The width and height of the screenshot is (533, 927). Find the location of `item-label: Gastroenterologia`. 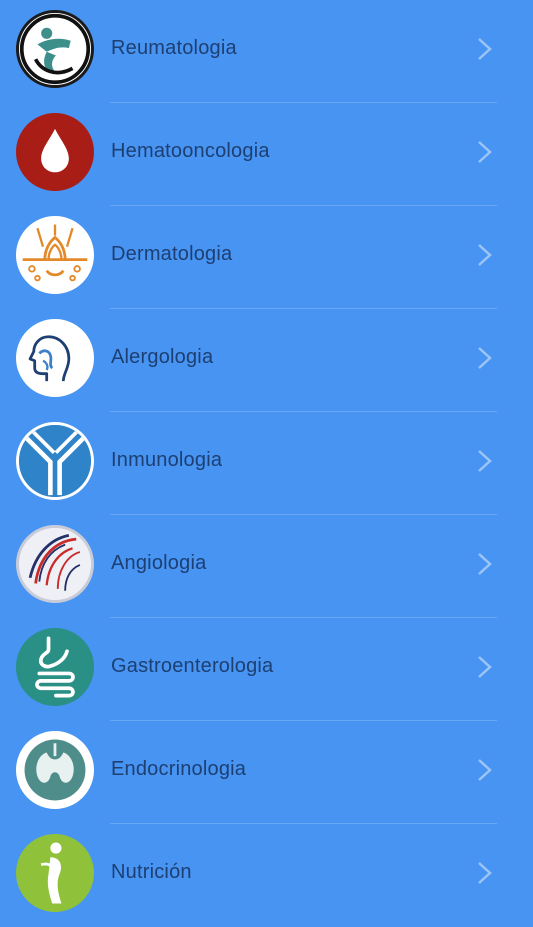

item-label: Gastroenterologia is located at coordinates (192, 666).